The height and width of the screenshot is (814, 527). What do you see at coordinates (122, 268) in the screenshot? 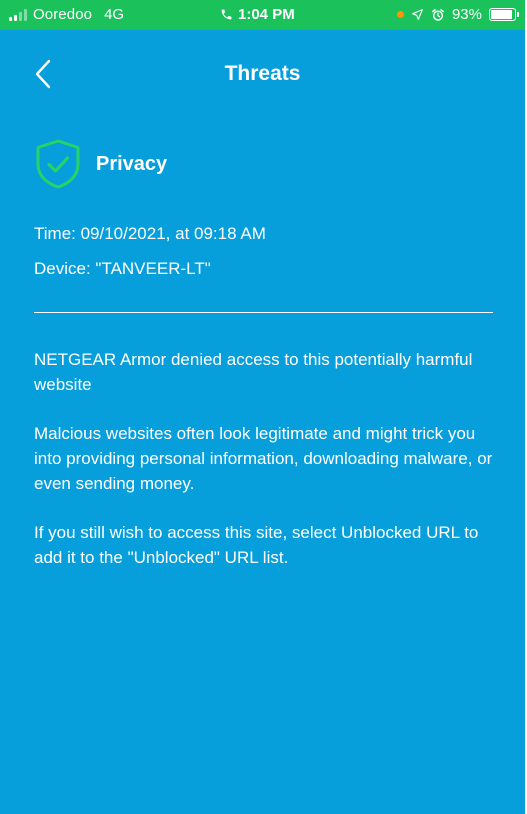
I see `threat-device: Device: "TANVEER-LT"` at bounding box center [122, 268].